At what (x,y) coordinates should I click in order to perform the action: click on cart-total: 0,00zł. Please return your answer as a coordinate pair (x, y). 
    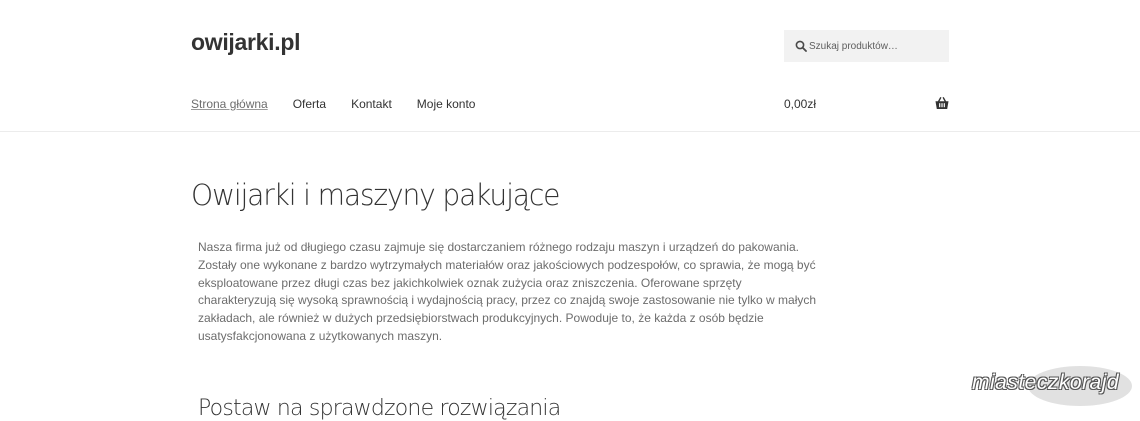
    Looking at the image, I should click on (800, 104).